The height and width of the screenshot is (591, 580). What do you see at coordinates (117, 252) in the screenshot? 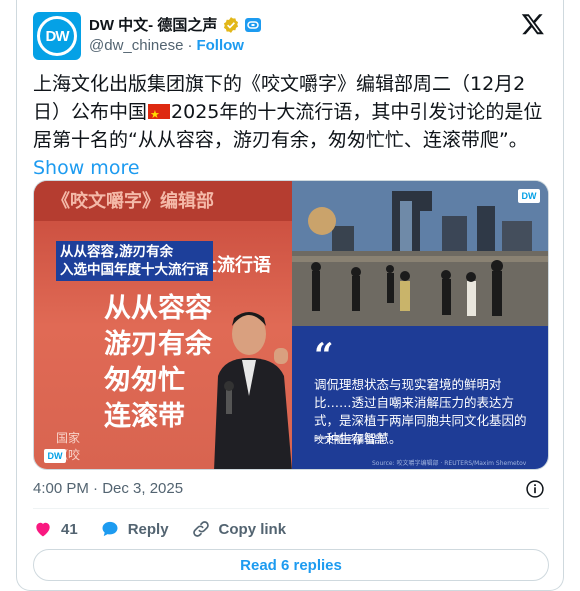
I see `caption-line-1: 从从容容,游刃有余` at bounding box center [117, 252].